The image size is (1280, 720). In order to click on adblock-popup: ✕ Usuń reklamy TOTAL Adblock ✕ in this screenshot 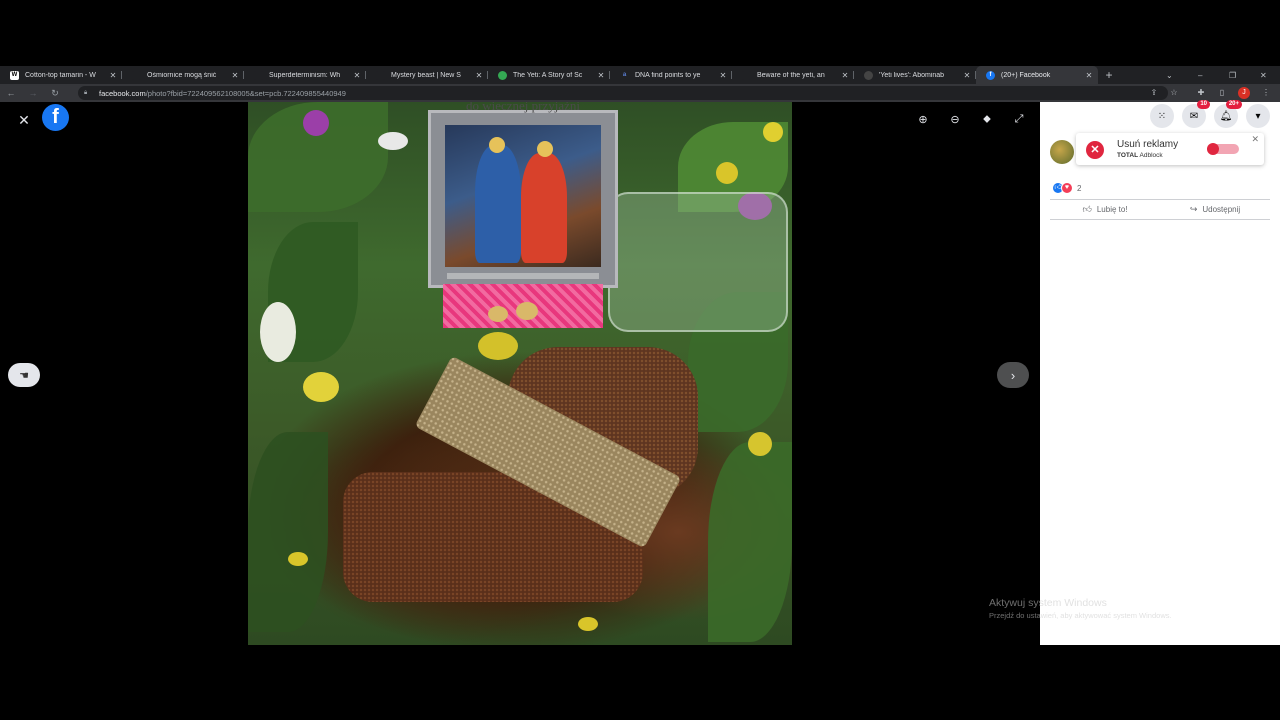, I will do `click(1170, 149)`.